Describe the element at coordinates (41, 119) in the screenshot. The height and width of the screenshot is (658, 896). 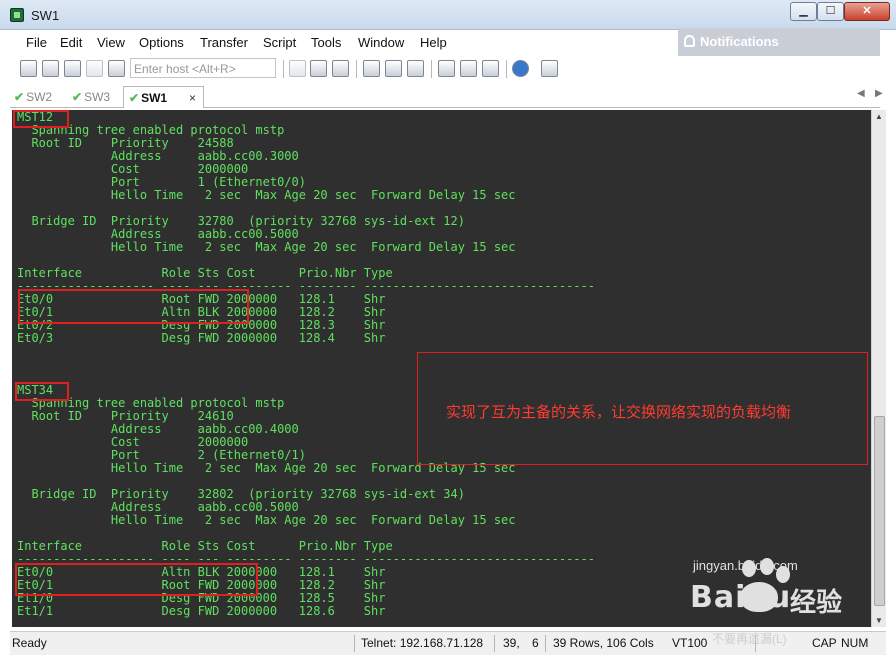
I see `highlight-mst12` at that location.